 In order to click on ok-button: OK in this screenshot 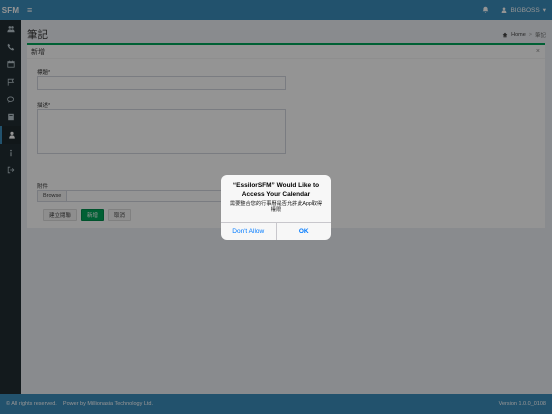, I will do `click(303, 231)`.